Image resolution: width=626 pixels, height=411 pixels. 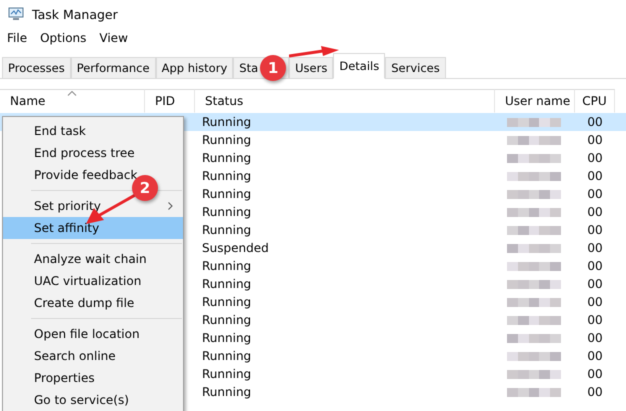 What do you see at coordinates (359, 66) in the screenshot?
I see `tab: Details` at bounding box center [359, 66].